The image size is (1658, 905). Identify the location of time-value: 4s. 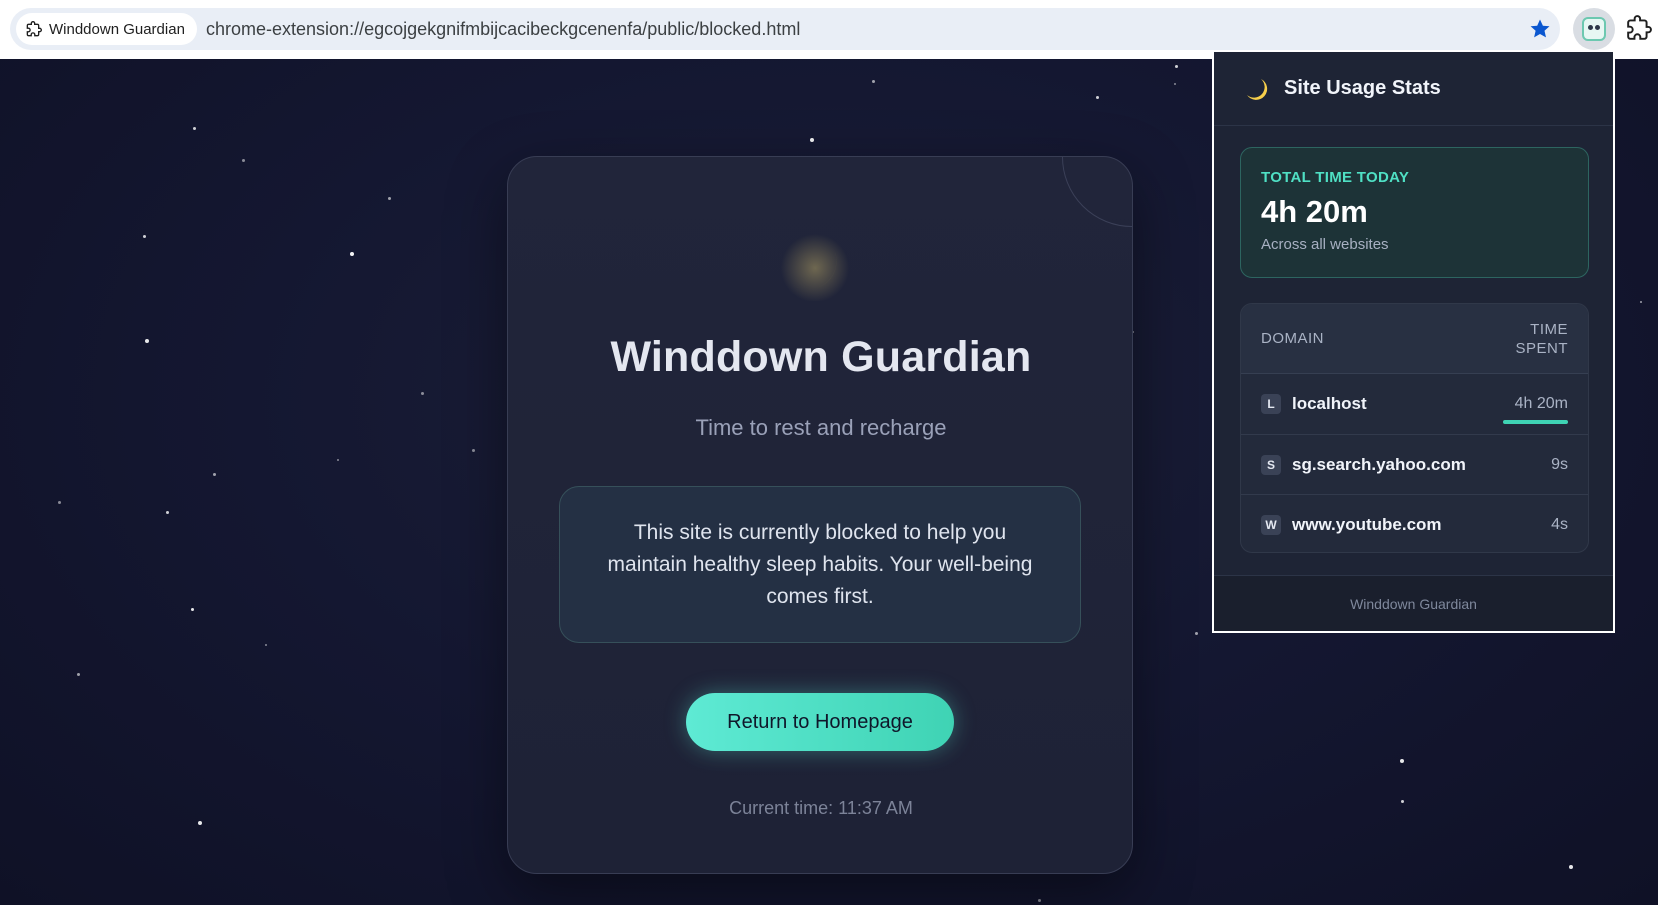
(1559, 524).